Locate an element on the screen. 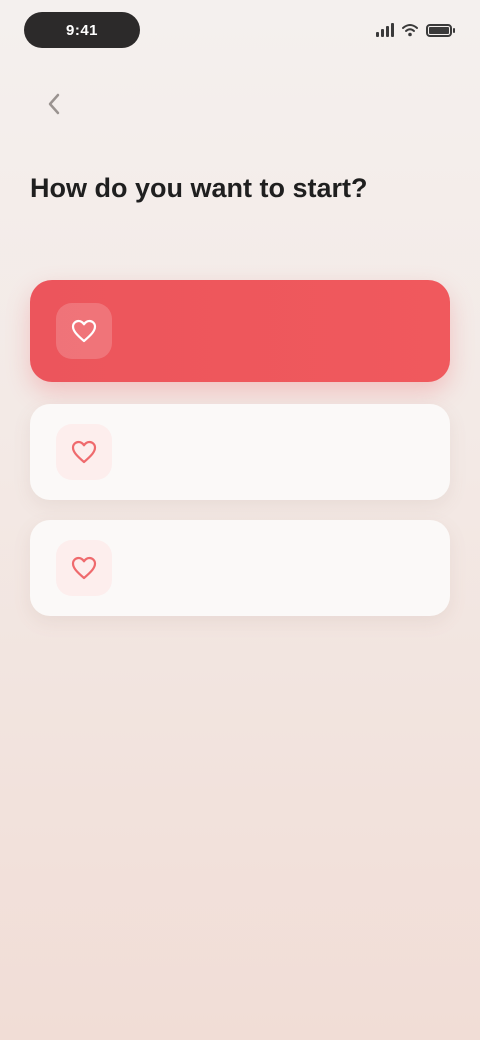  status-time: 9:41 is located at coordinates (82, 30).